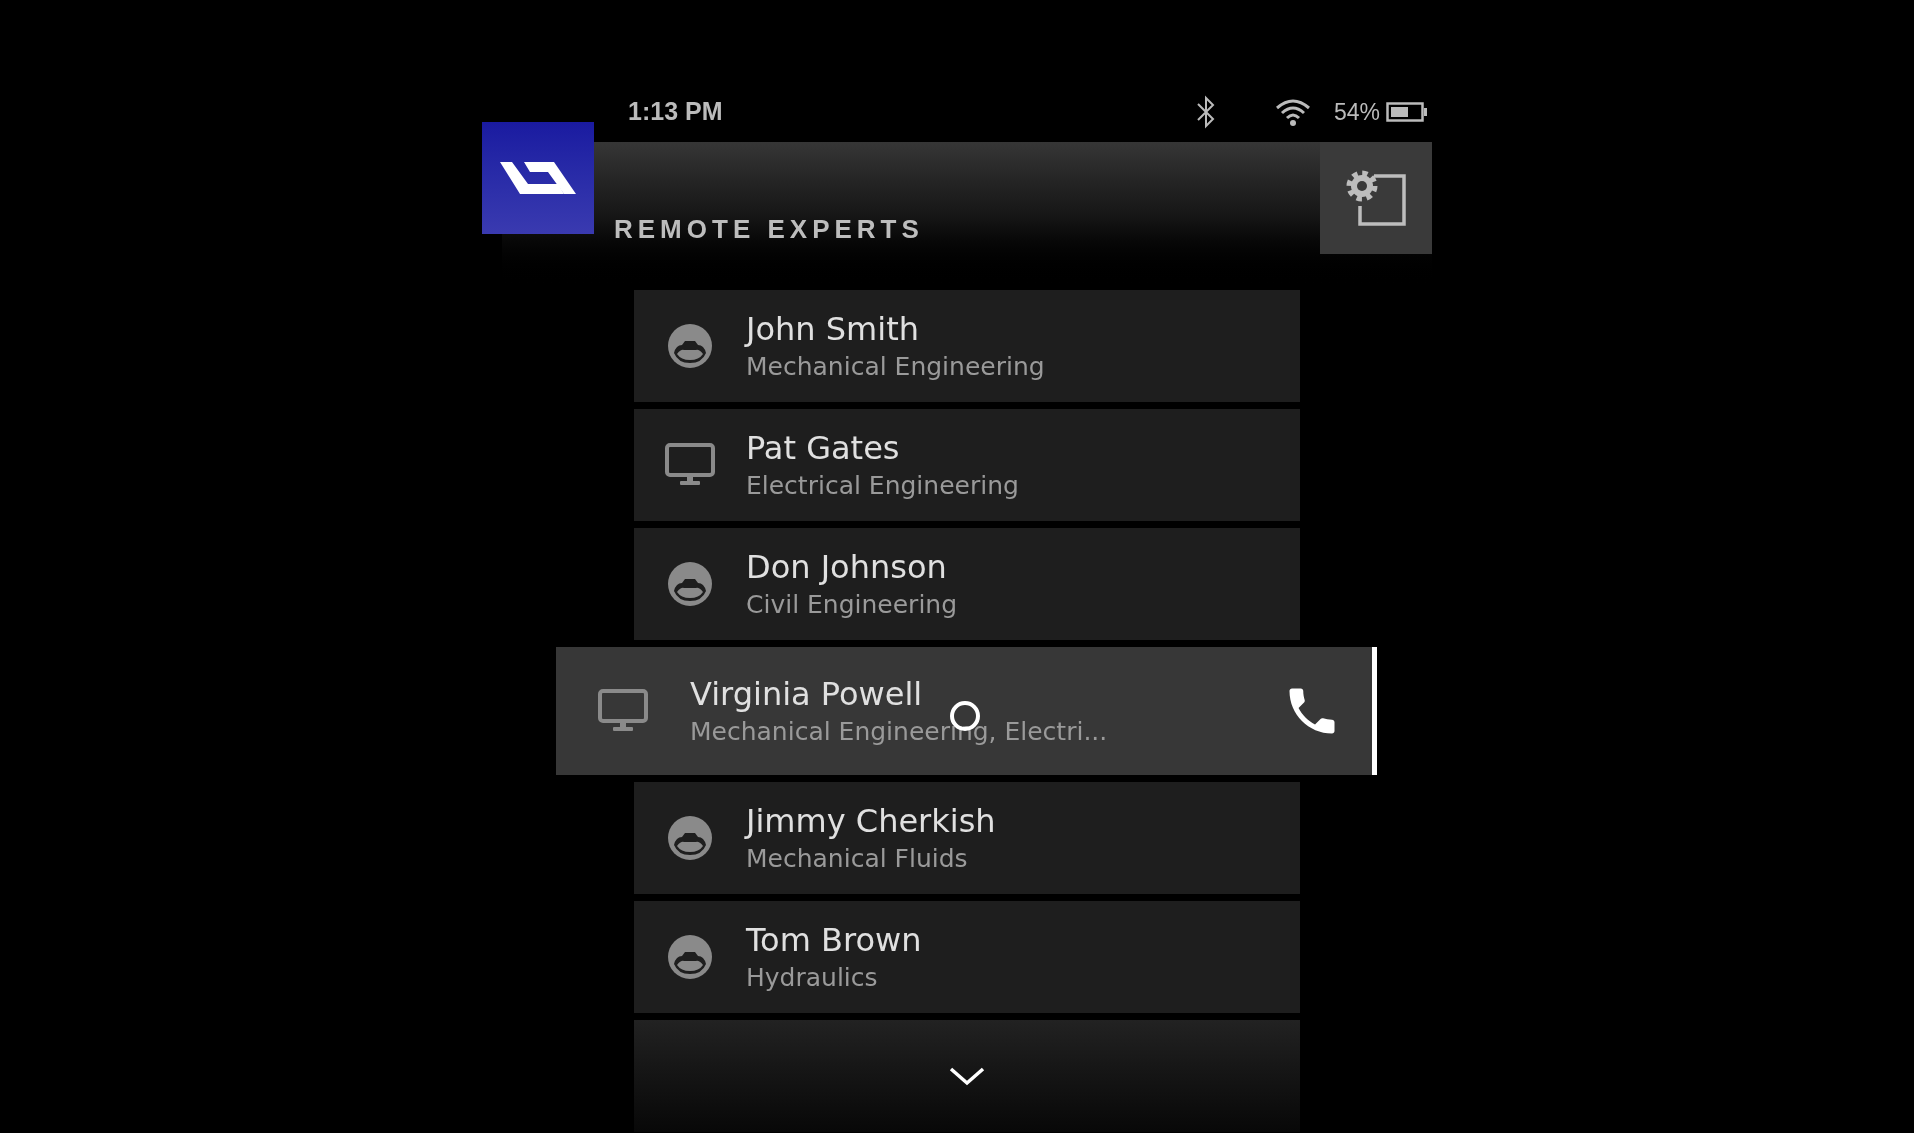 The image size is (1914, 1133). What do you see at coordinates (847, 567) in the screenshot?
I see `expert-name: Don Johnson` at bounding box center [847, 567].